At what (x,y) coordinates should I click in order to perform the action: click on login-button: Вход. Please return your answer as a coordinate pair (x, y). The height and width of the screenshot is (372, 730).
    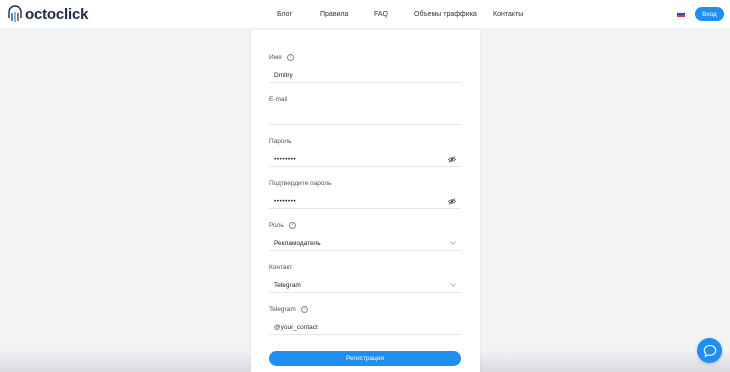
    Looking at the image, I should click on (709, 14).